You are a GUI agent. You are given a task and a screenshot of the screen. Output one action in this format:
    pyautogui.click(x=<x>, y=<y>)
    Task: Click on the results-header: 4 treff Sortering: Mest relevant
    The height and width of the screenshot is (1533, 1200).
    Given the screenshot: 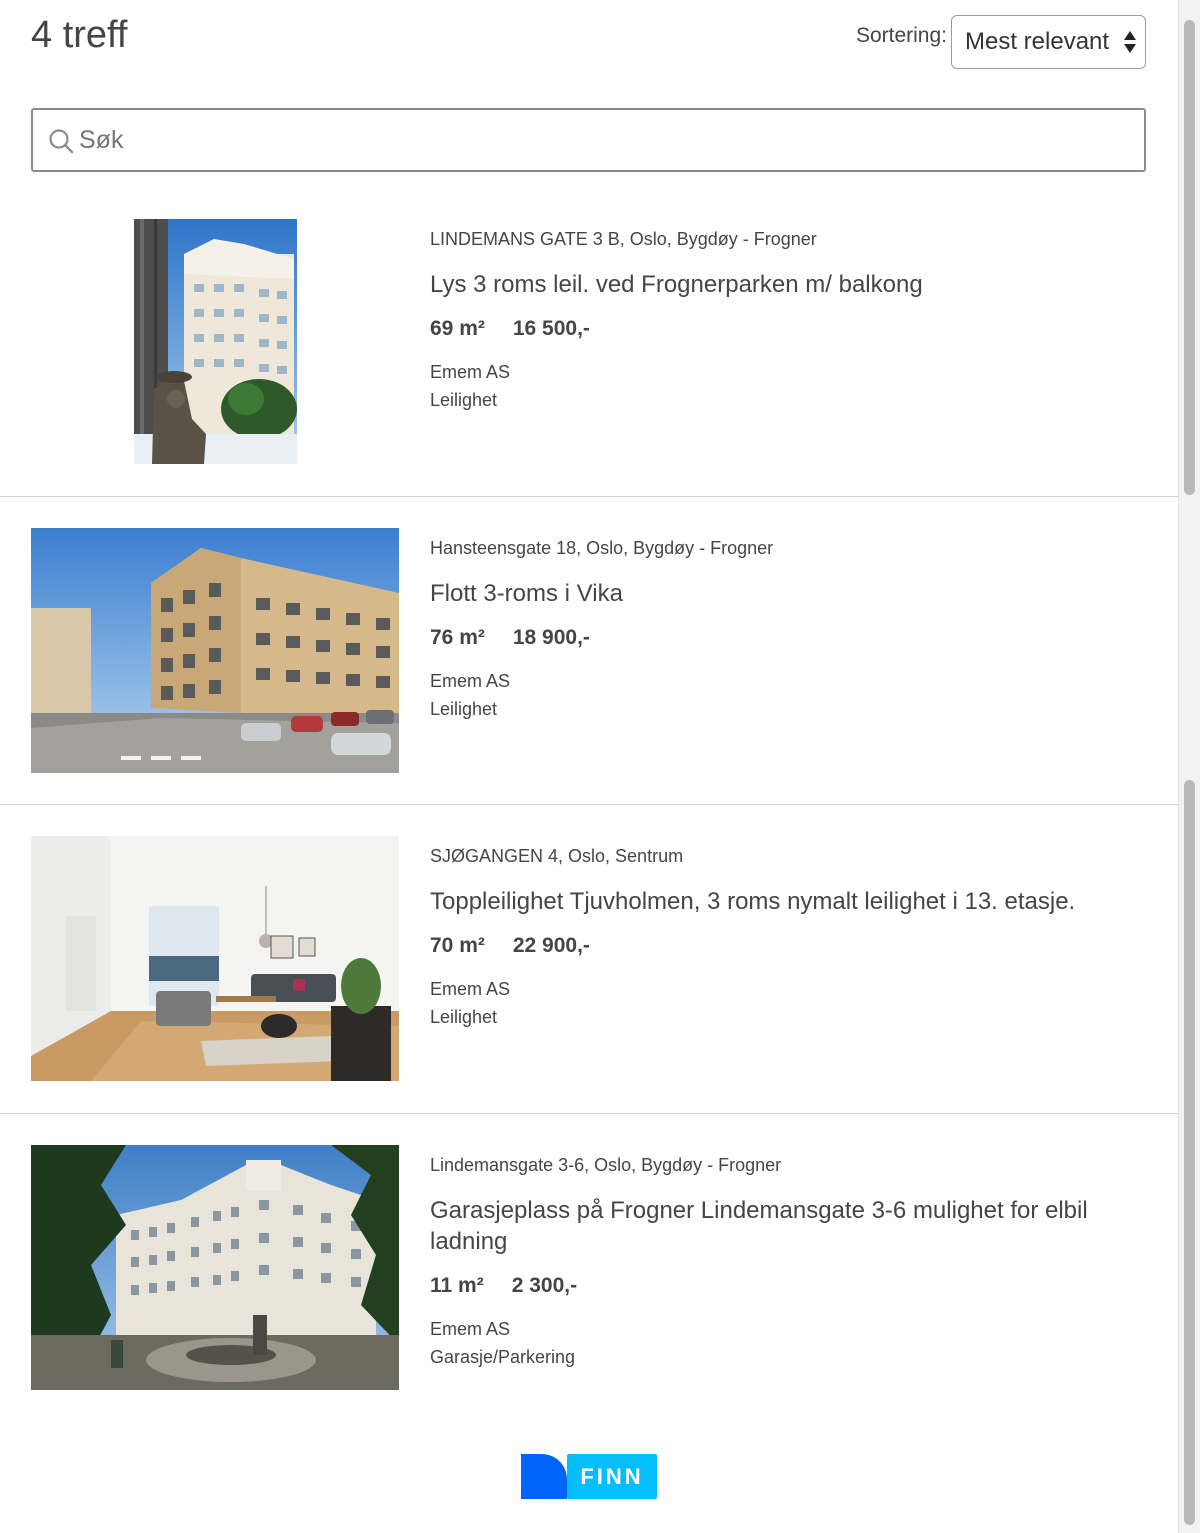 What is the action you would take?
    pyautogui.click(x=588, y=45)
    